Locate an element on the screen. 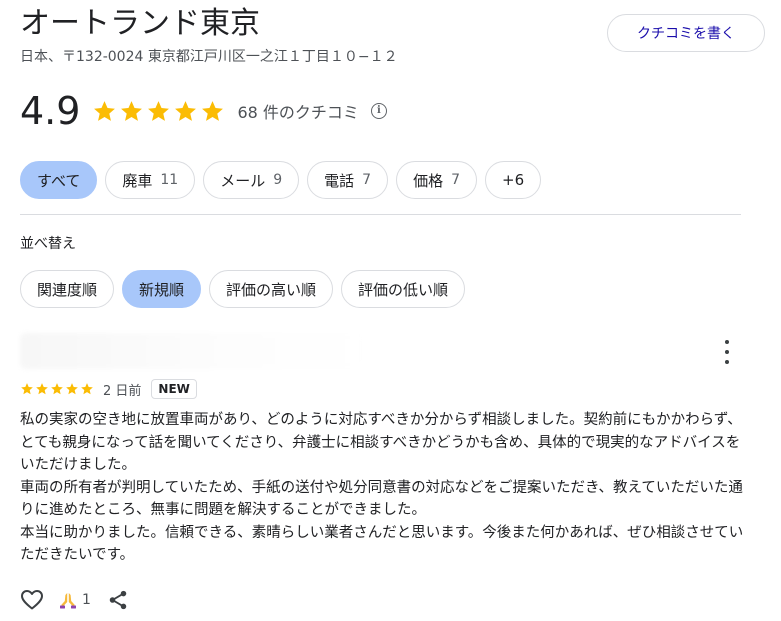  sort-option: 新規順 is located at coordinates (162, 289).